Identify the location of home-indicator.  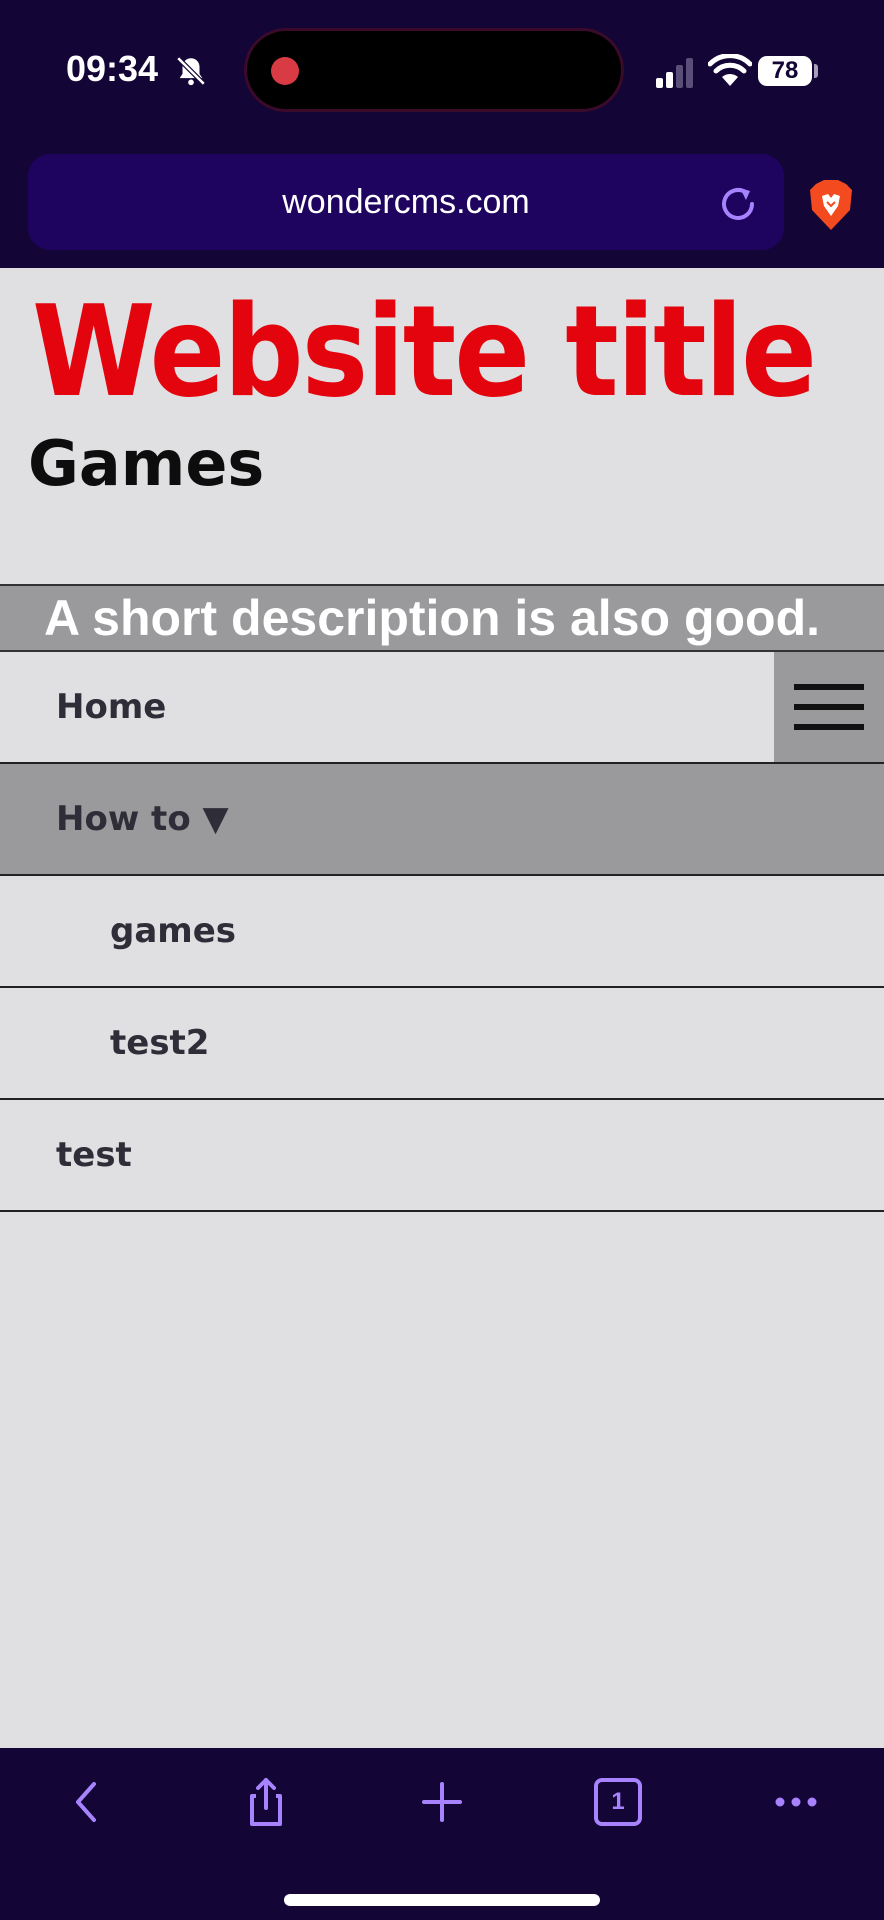
(442, 1900).